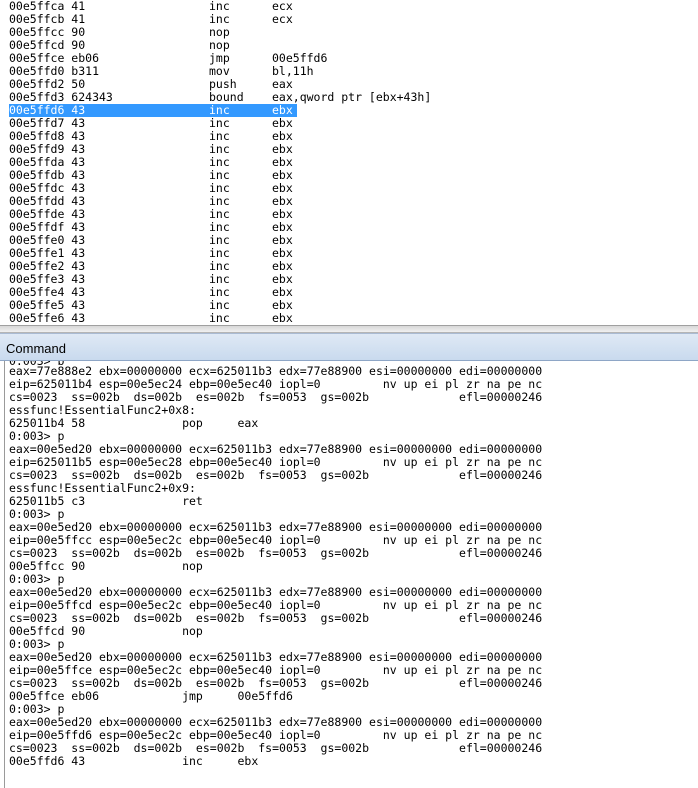 This screenshot has height=788, width=698. I want to click on disasm-line: 00e5ffde 43 inc ebx, so click(353, 214).